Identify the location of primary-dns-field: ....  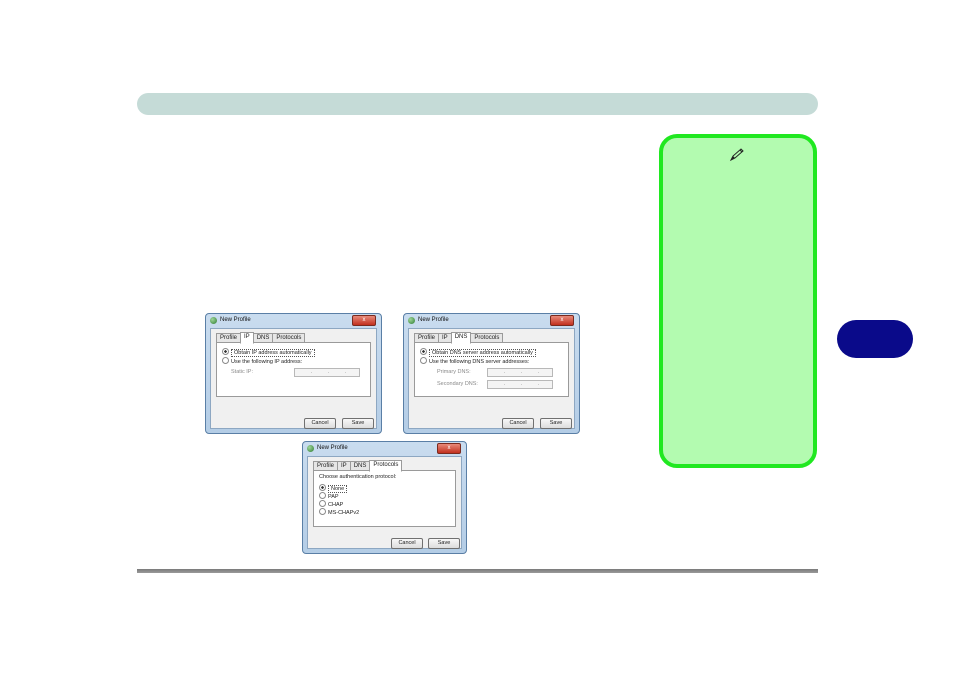
(520, 372).